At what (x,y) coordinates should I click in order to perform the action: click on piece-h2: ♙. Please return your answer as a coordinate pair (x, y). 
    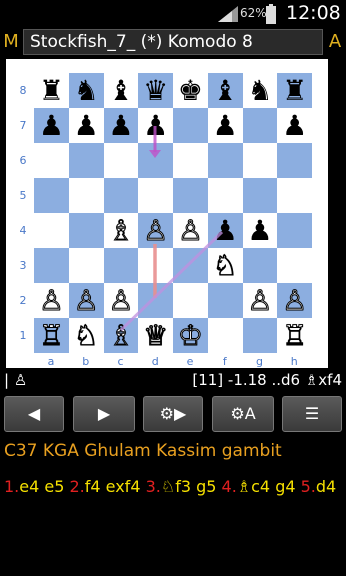
    Looking at the image, I should click on (294, 300).